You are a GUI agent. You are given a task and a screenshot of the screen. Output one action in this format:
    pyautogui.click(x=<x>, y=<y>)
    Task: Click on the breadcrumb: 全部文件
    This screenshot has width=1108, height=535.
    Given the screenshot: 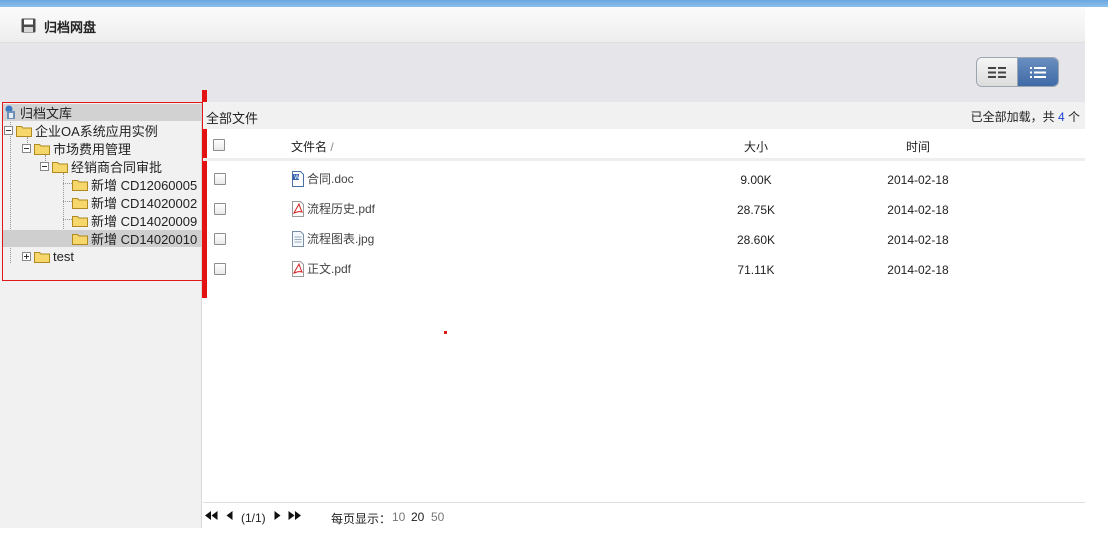 What is the action you would take?
    pyautogui.click(x=232, y=117)
    